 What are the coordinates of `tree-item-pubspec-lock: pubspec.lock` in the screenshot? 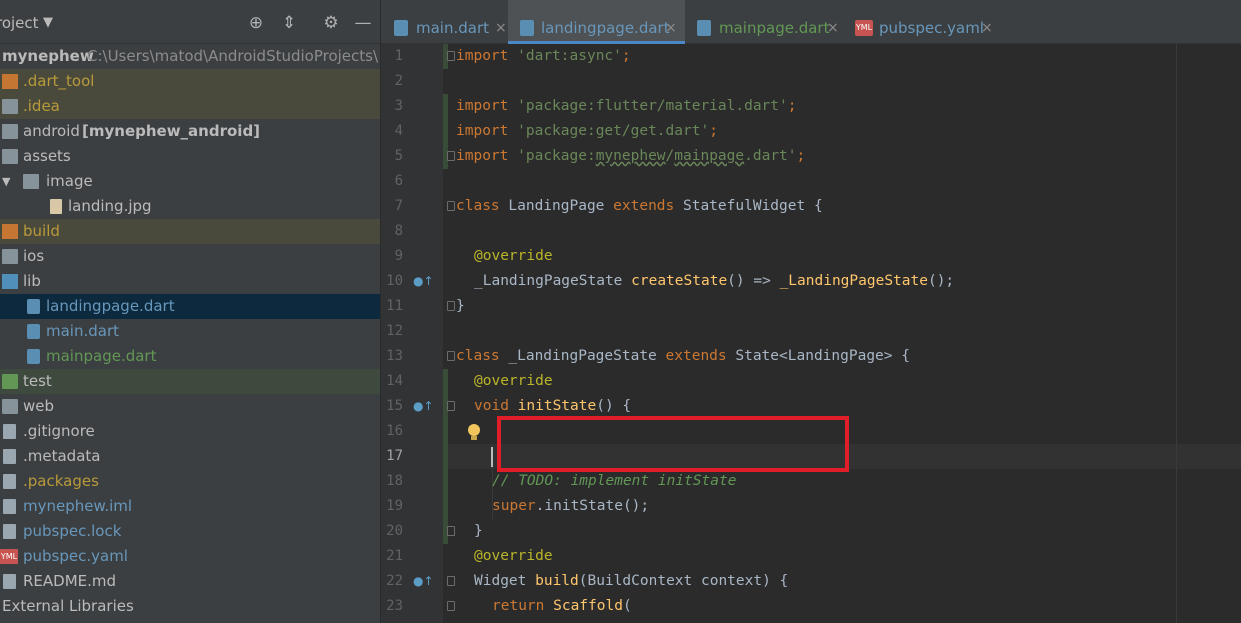 It's located at (190, 531).